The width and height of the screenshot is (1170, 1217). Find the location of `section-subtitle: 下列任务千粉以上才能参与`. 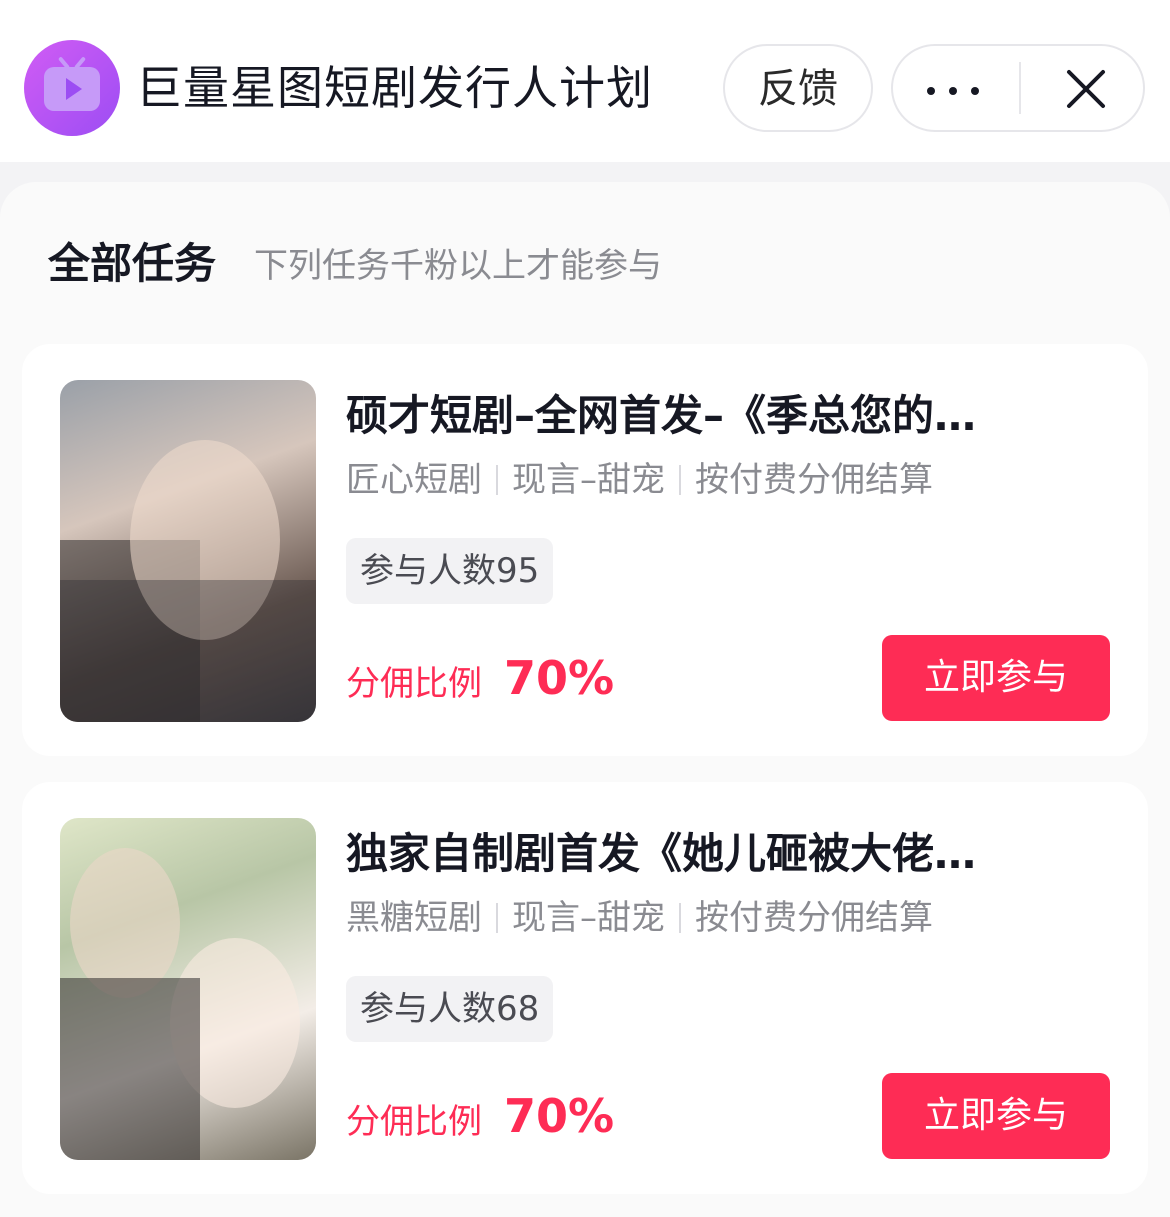

section-subtitle: 下列任务千粉以上才能参与 is located at coordinates (458, 266).